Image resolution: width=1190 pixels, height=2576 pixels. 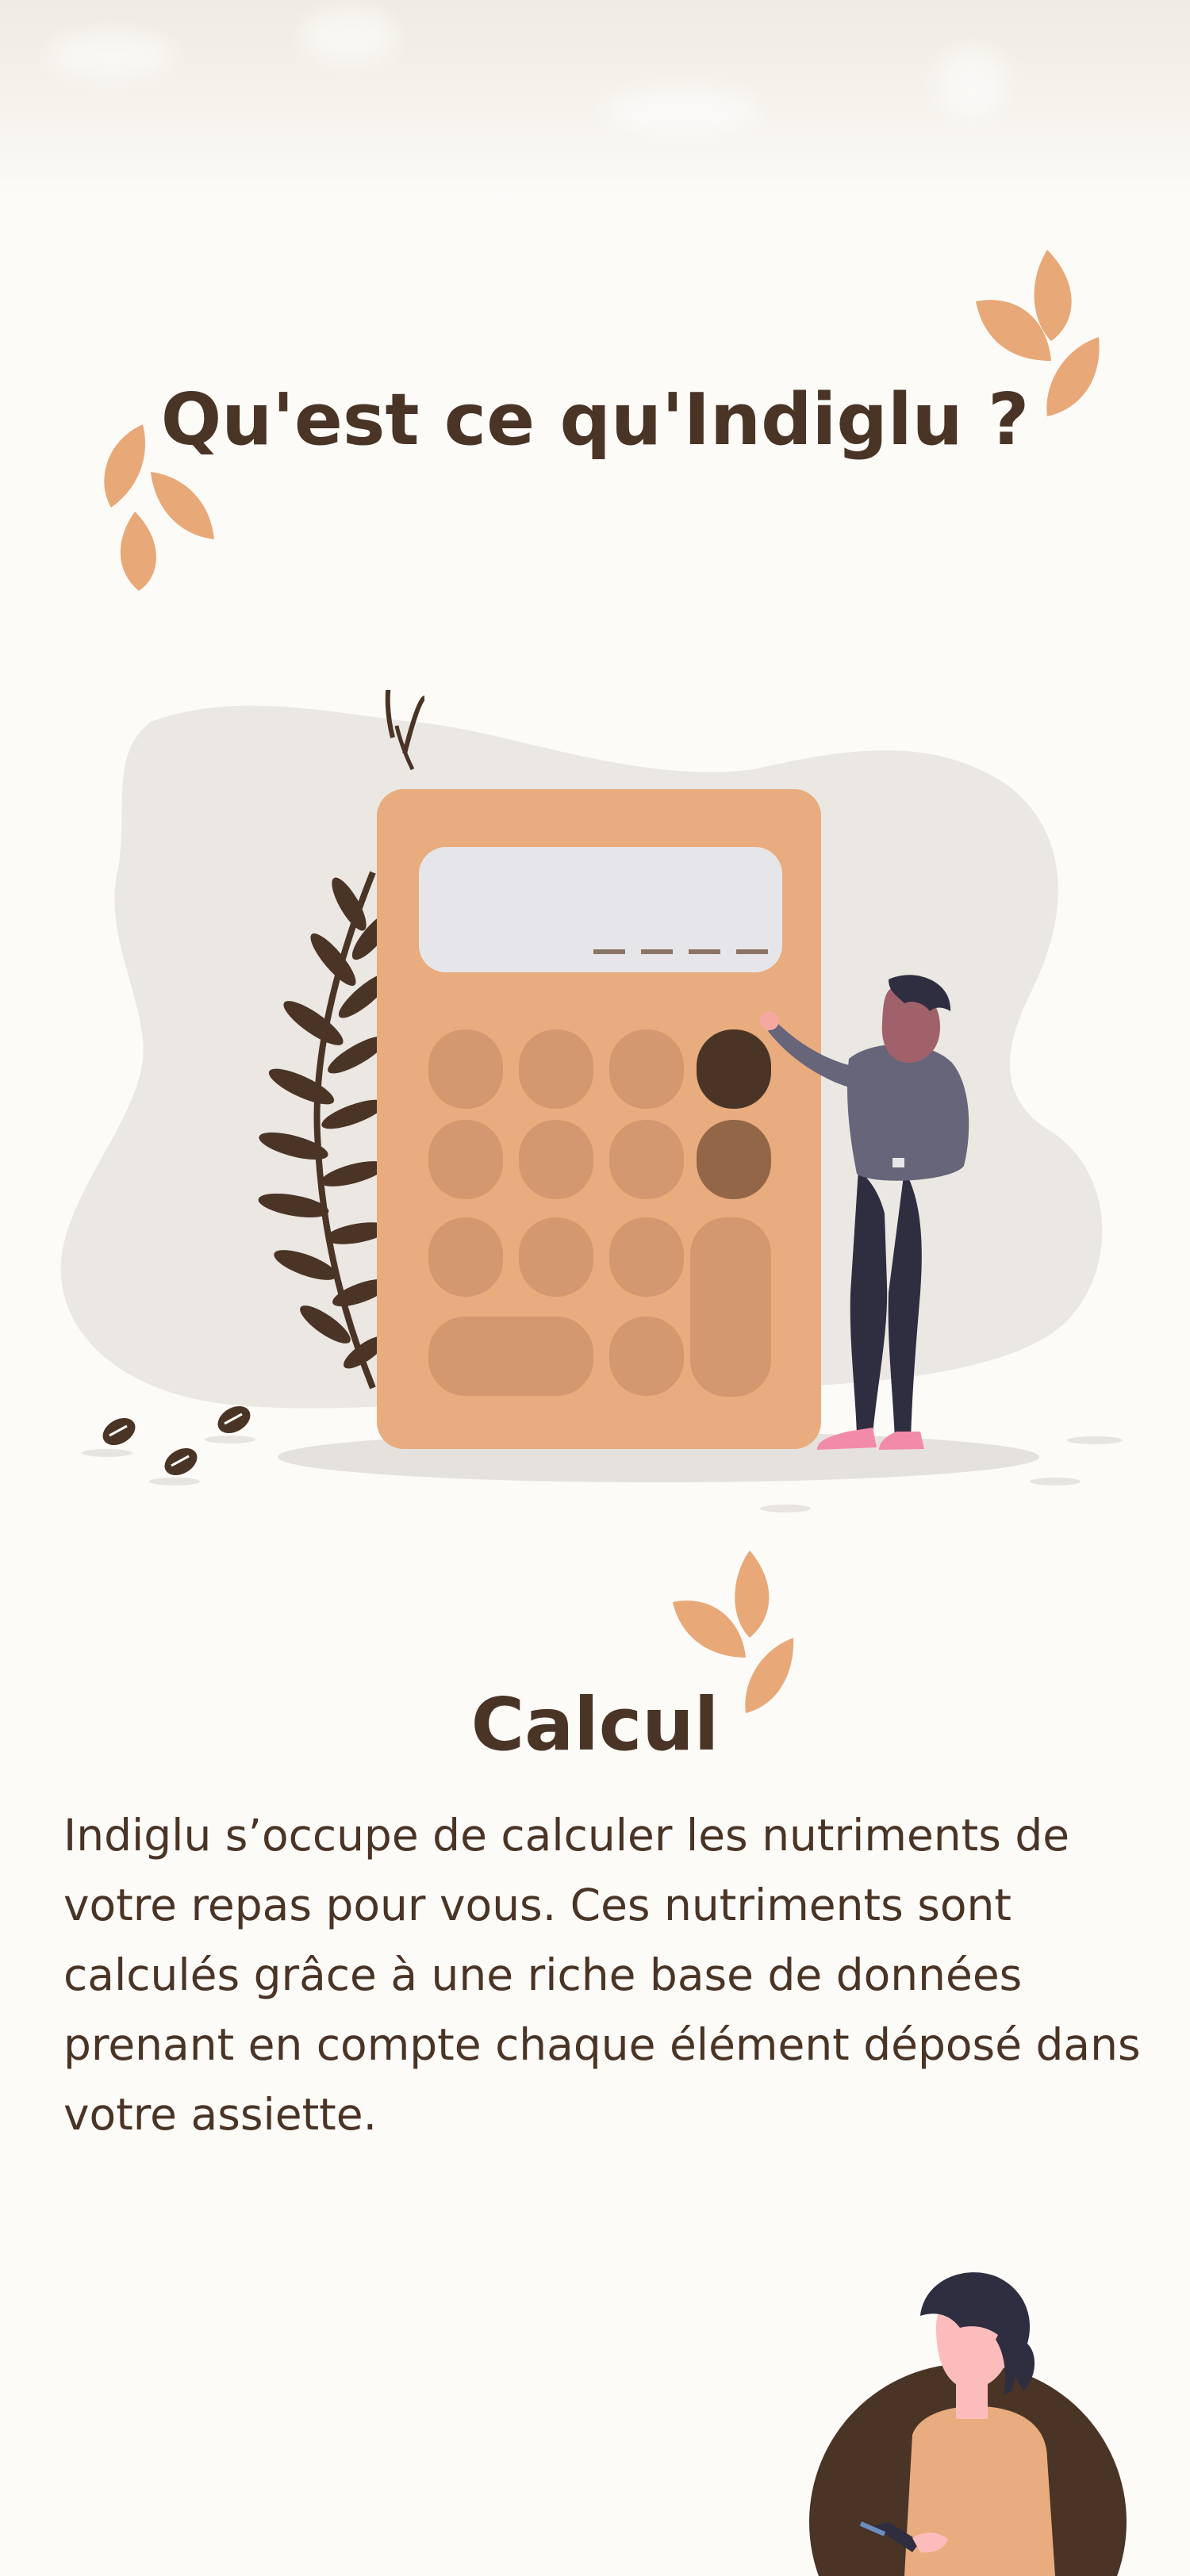 I want to click on page-title: Qu'est ce qu'Indiglu ?, so click(x=595, y=420).